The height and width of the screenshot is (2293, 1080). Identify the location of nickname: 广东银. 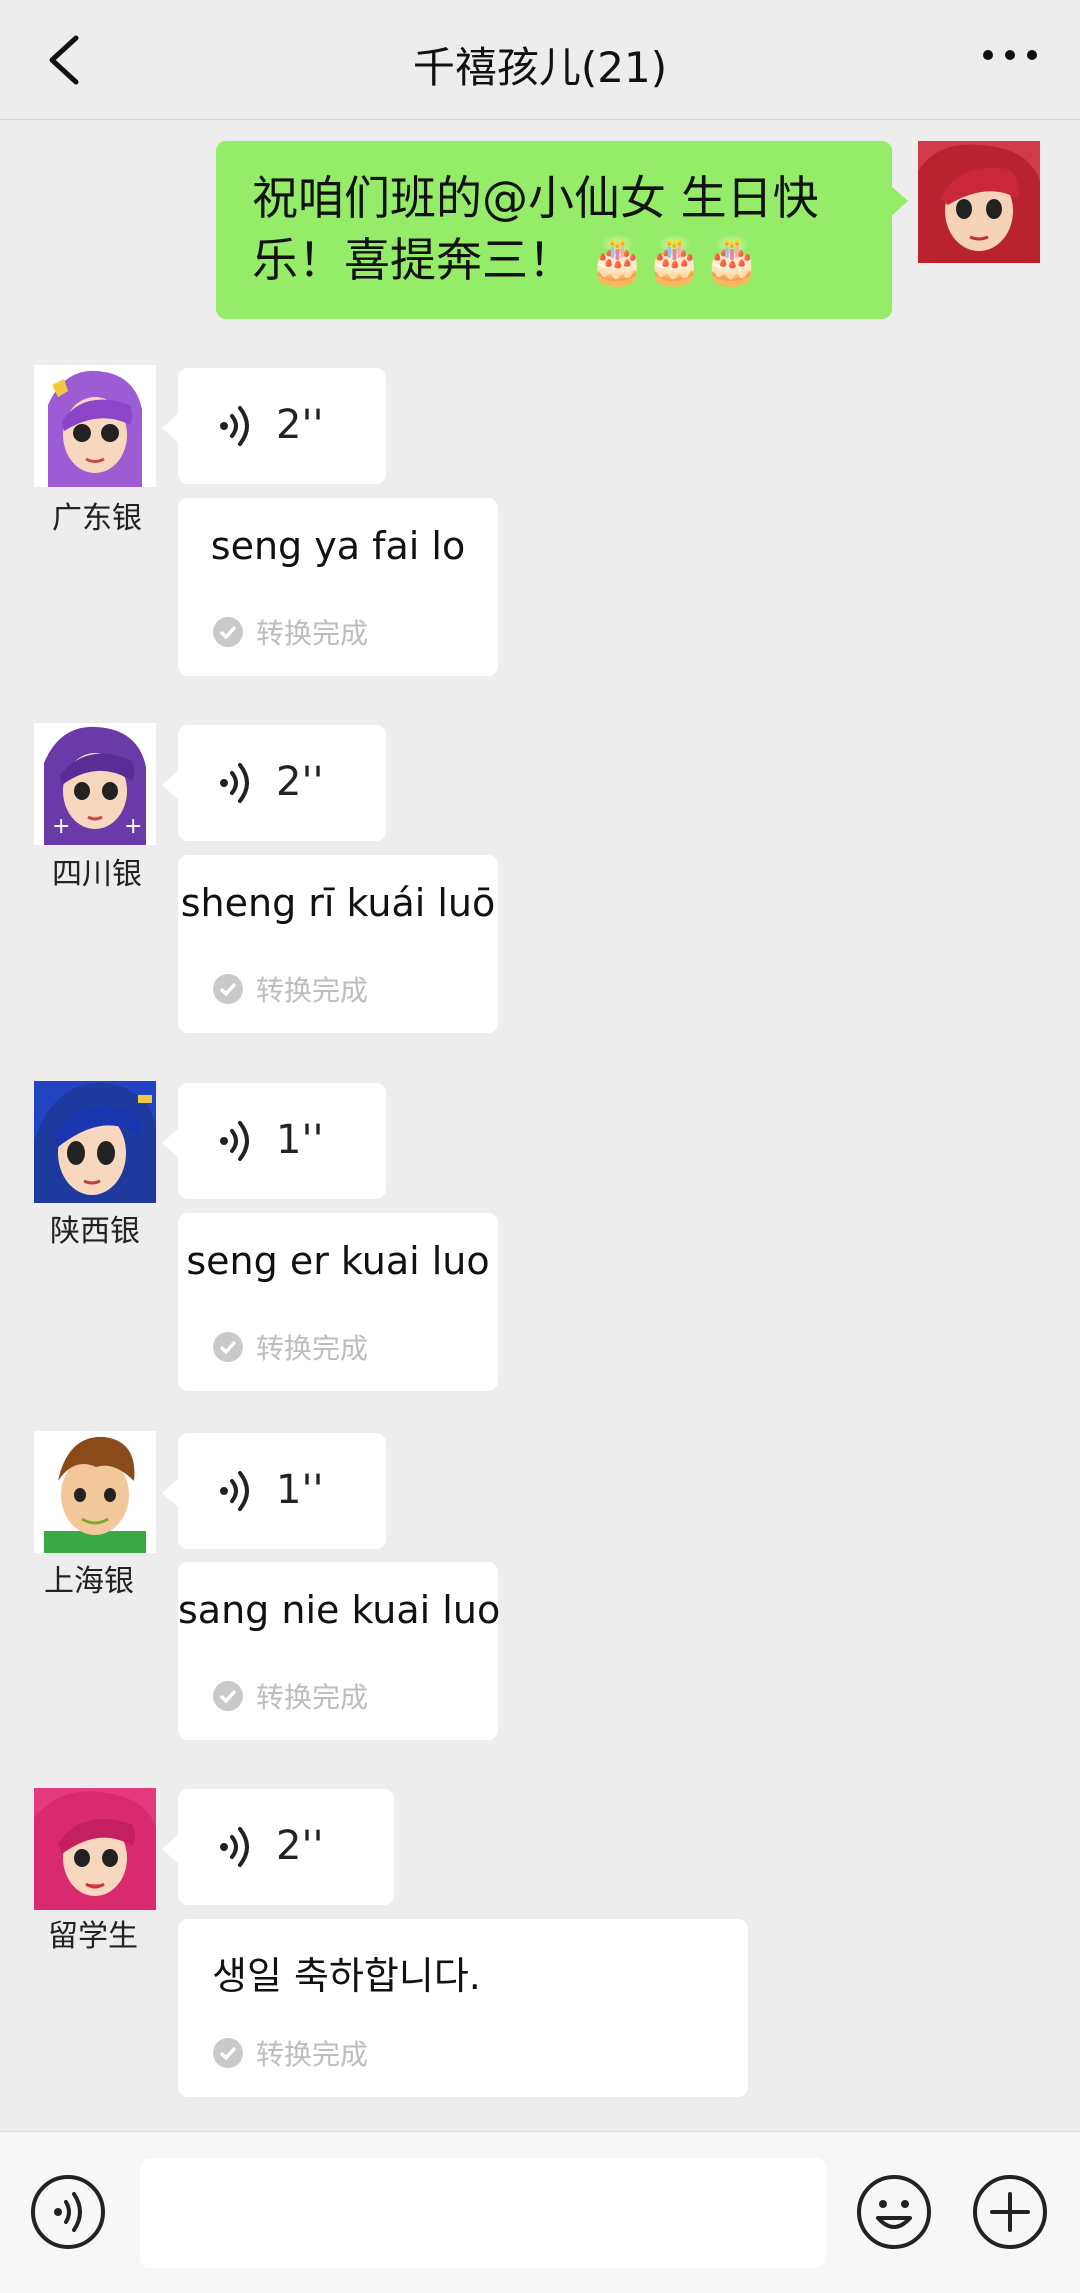
(97, 518).